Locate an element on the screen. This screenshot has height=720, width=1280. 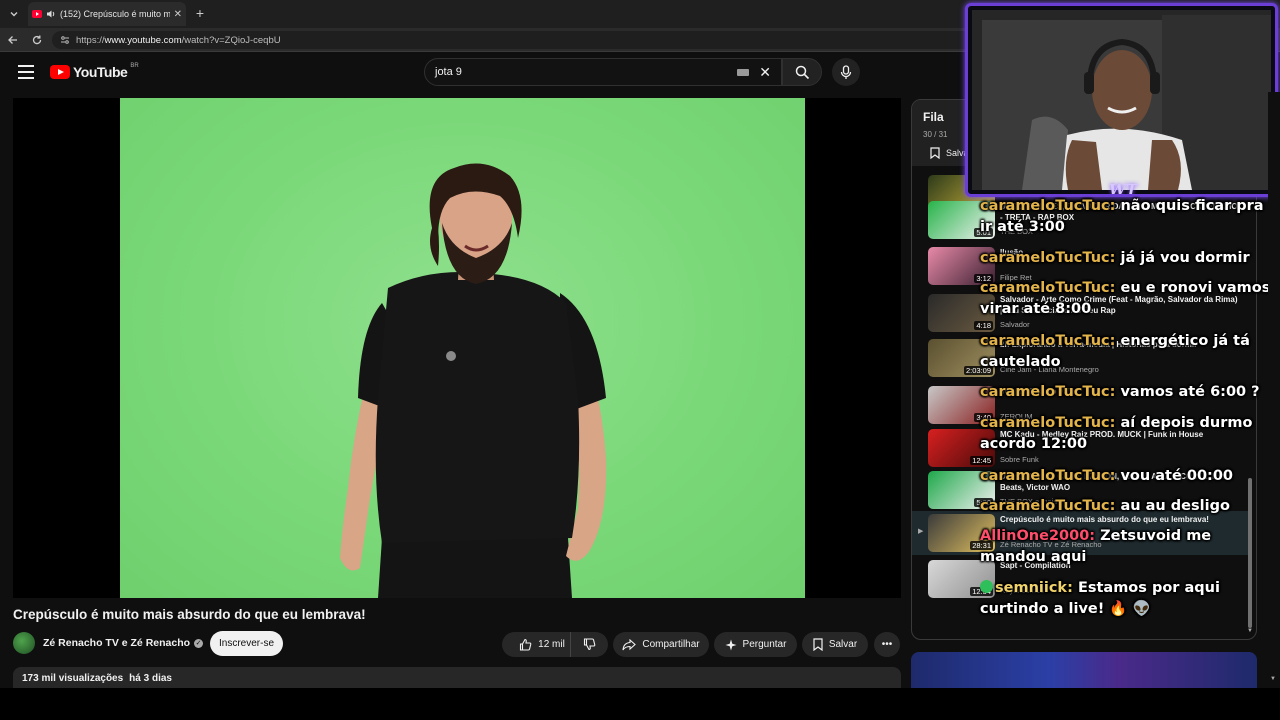
tab-list-button is located at coordinates (14, 14).